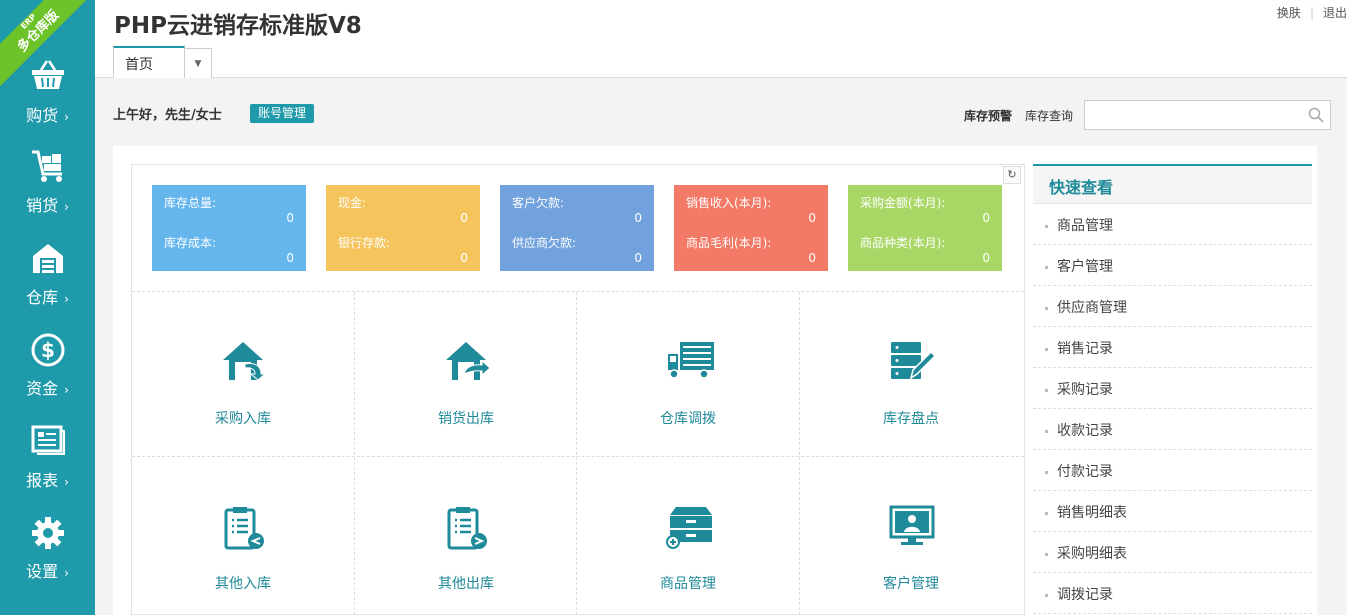 Image resolution: width=1347 pixels, height=615 pixels. I want to click on shortcut-other-in: 其他入库, so click(243, 536).